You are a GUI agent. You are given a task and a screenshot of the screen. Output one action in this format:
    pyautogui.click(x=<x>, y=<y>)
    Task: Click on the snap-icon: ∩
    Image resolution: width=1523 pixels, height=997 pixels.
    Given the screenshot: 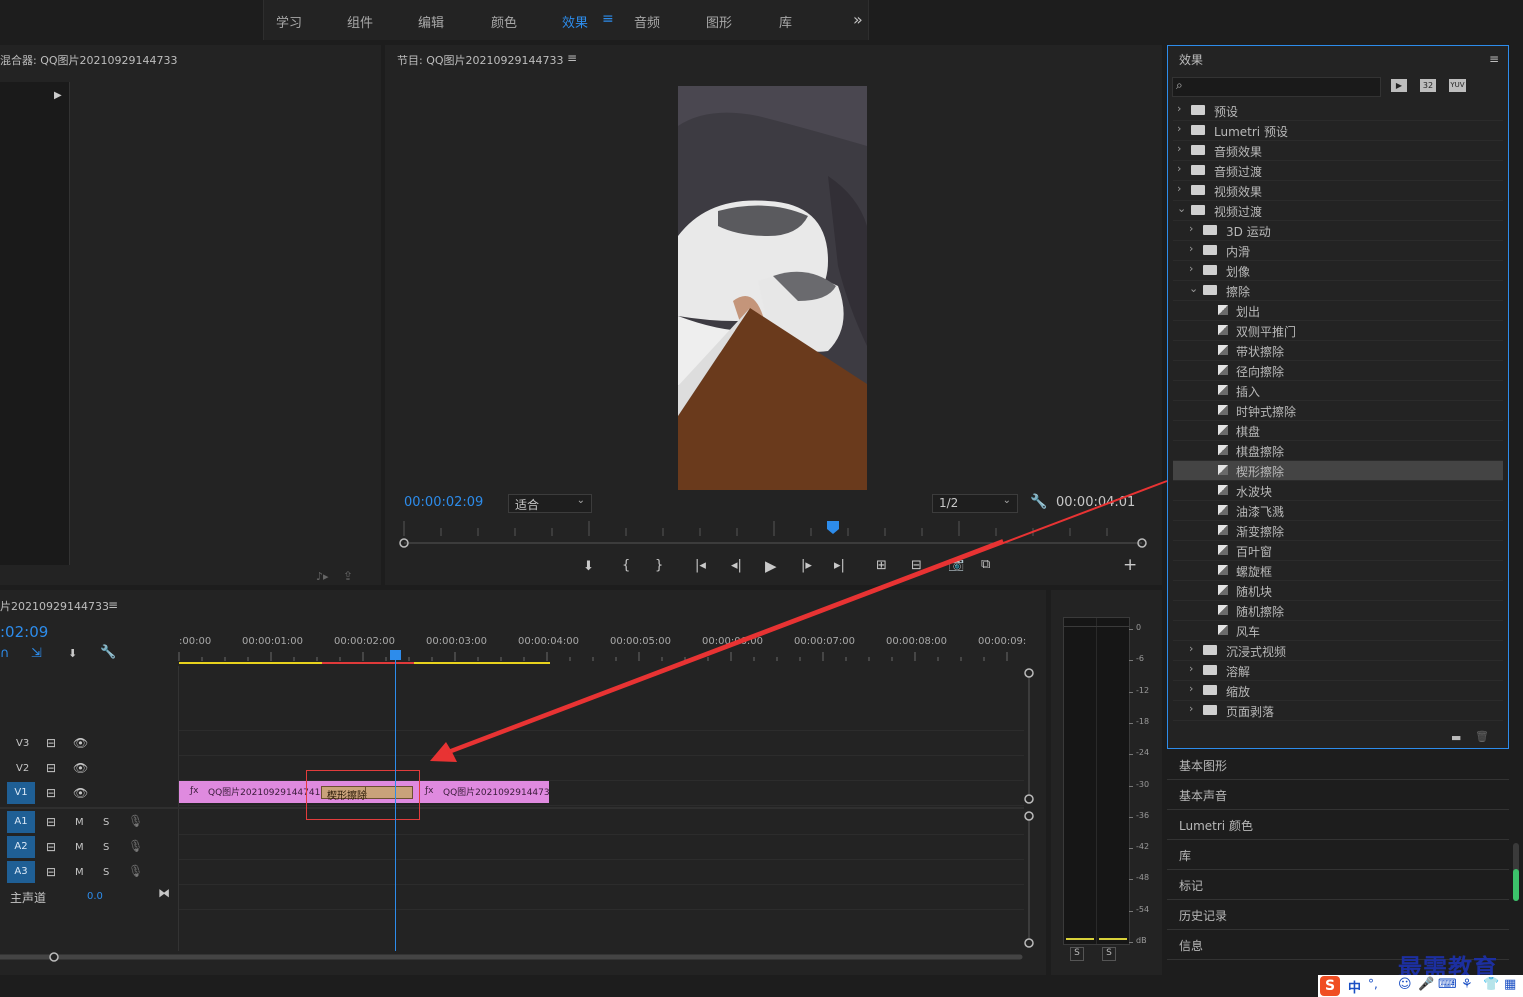 What is the action you would take?
    pyautogui.click(x=5, y=653)
    